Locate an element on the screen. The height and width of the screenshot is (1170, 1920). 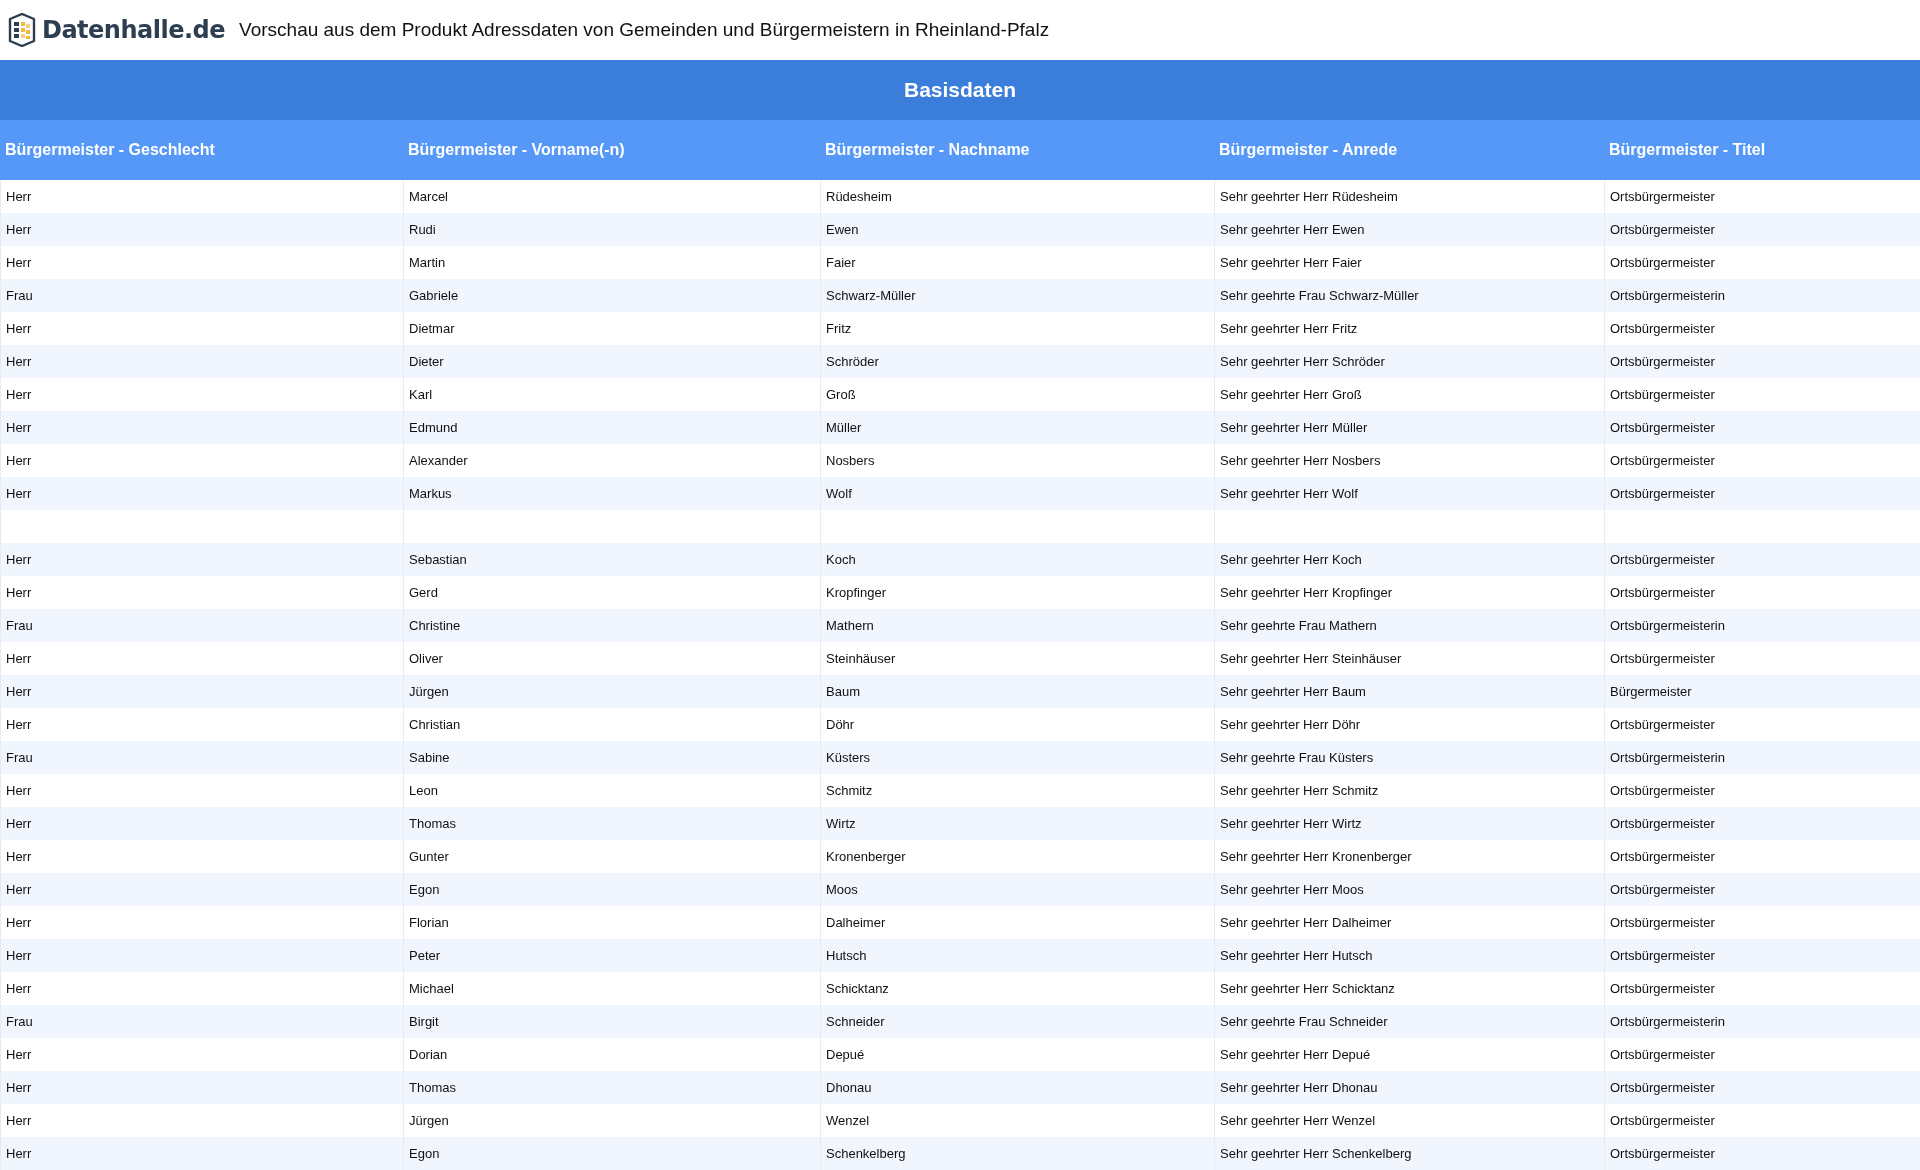
column-header: Bürgermeister - Nachname is located at coordinates (927, 150).